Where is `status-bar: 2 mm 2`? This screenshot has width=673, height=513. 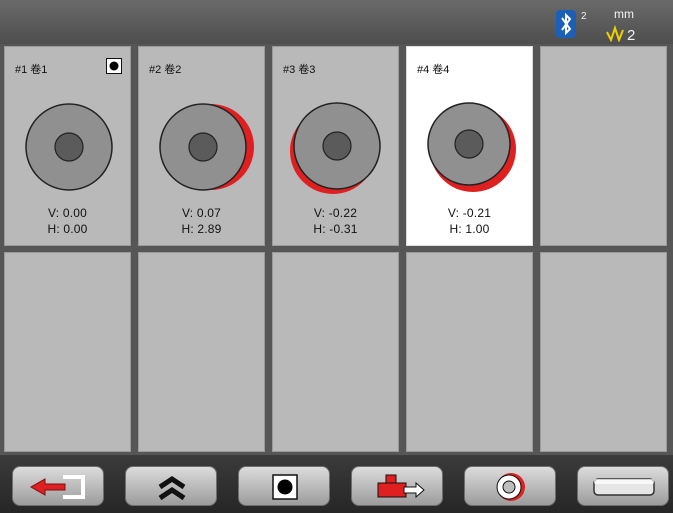
status-bar: 2 mm 2 is located at coordinates (336, 22).